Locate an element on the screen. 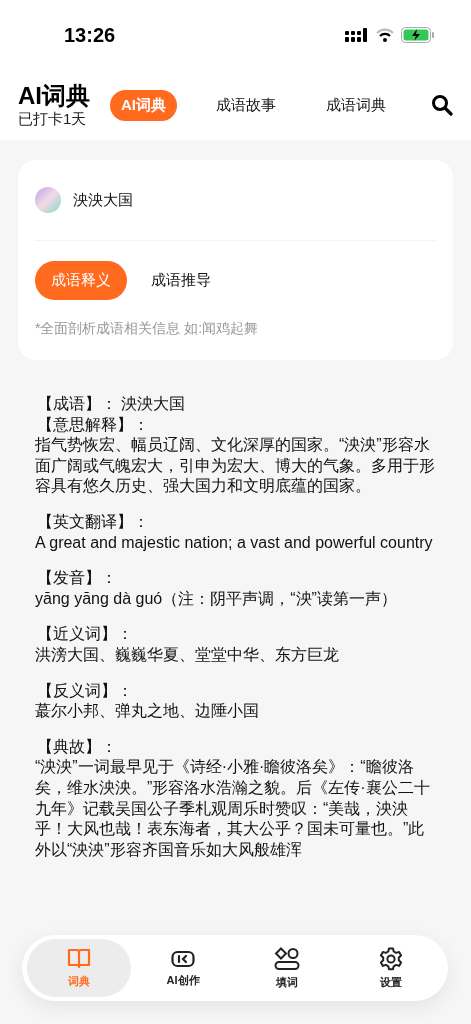 The image size is (471, 1024). section-text: “泱泱”一词最早见于《诗经·小雅·瞻彼洛矣》：“瞻彼洛矣，维水泱泱。”形容洛水浩瀚之貌。后《左传·襄公二十九年》记载吴国公子季札观周乐时赞叹：“美哉，泱泱乎！大风也哉！表东海者，其大公乎？国未可量也。”此外以“泱泱”形容齐国音乐如大风般雄浑 is located at coordinates (233, 808).